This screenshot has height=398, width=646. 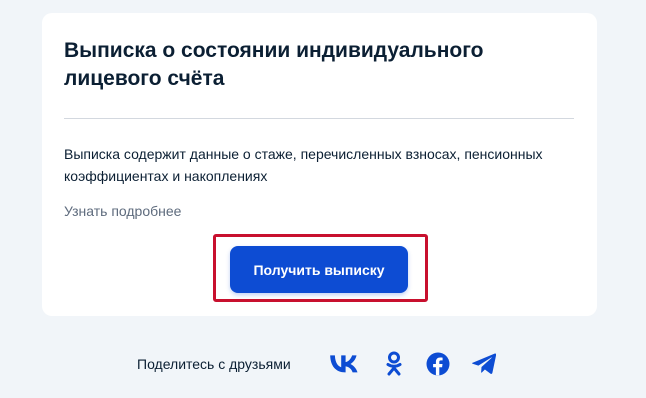 What do you see at coordinates (394, 364) in the screenshot?
I see `odnoklassniki-icon` at bounding box center [394, 364].